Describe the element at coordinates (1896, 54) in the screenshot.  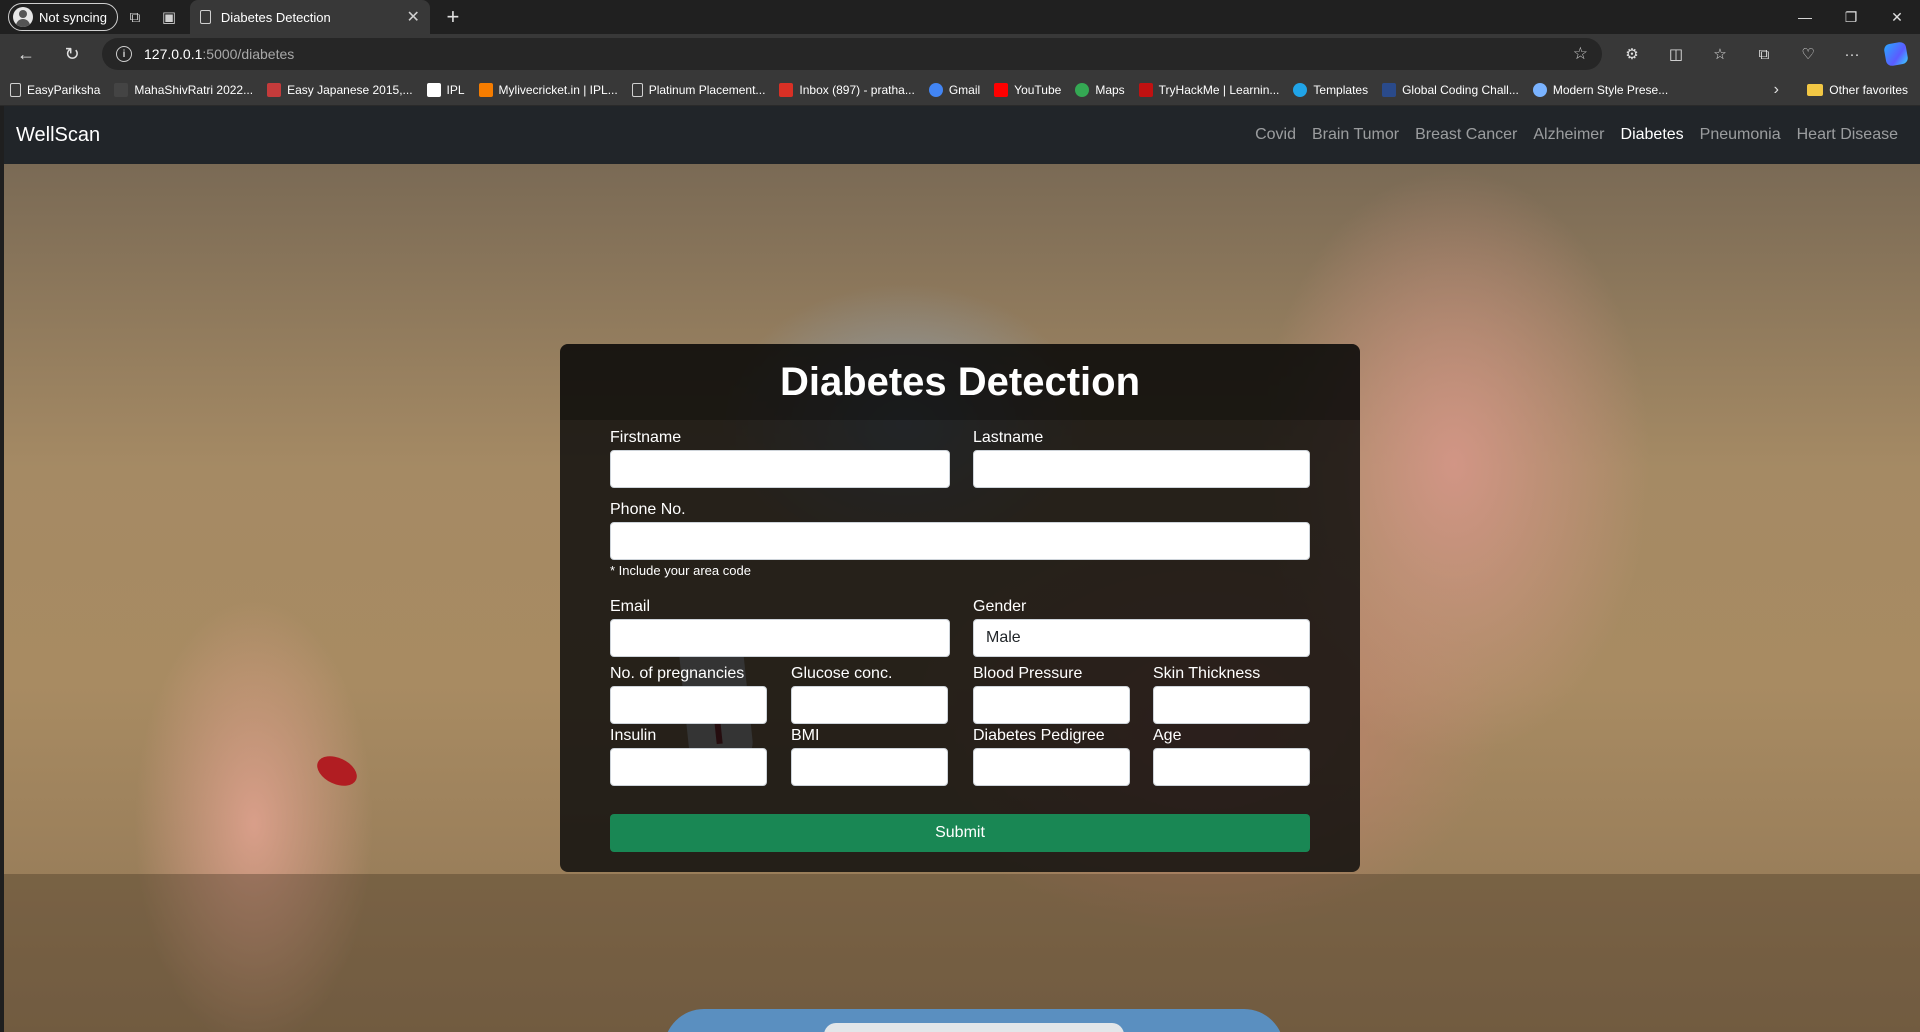
I see `copilot-icon` at that location.